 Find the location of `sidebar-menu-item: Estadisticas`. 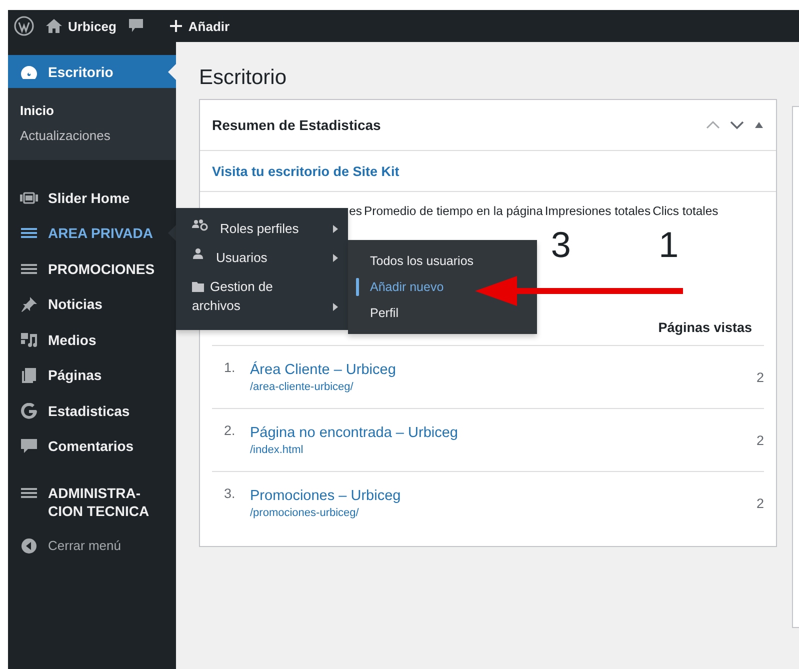

sidebar-menu-item: Estadisticas is located at coordinates (92, 410).